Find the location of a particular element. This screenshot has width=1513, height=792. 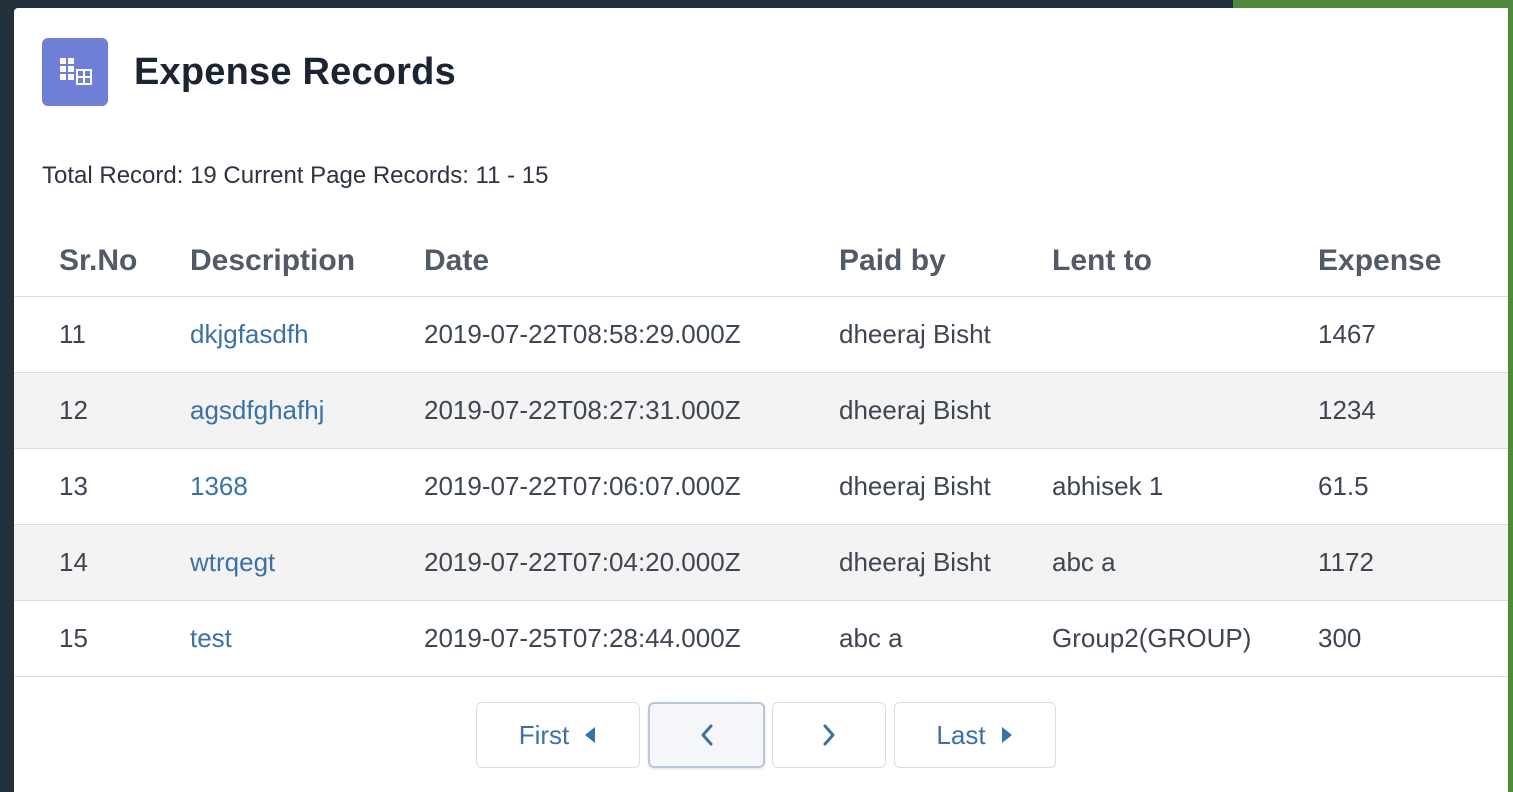

description-link: wtrqegt is located at coordinates (232, 562).